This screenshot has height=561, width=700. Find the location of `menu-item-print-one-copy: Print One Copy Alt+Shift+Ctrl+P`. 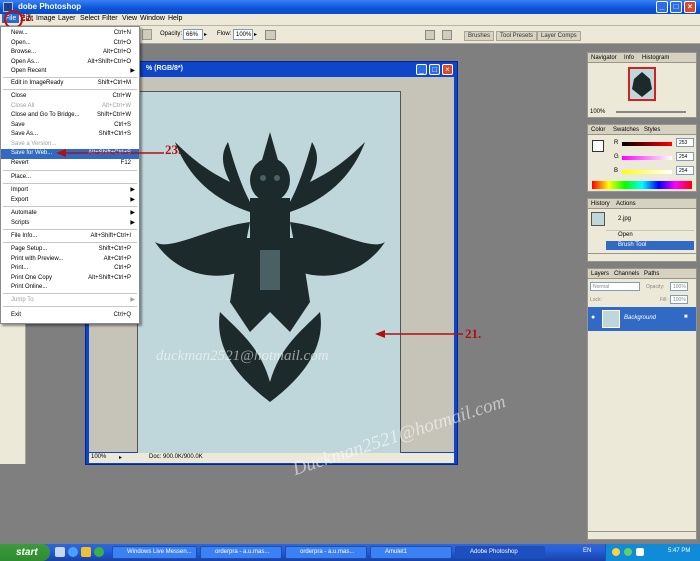

menu-item-print-one-copy: Print One Copy Alt+Shift+Ctrl+P is located at coordinates (70, 279).